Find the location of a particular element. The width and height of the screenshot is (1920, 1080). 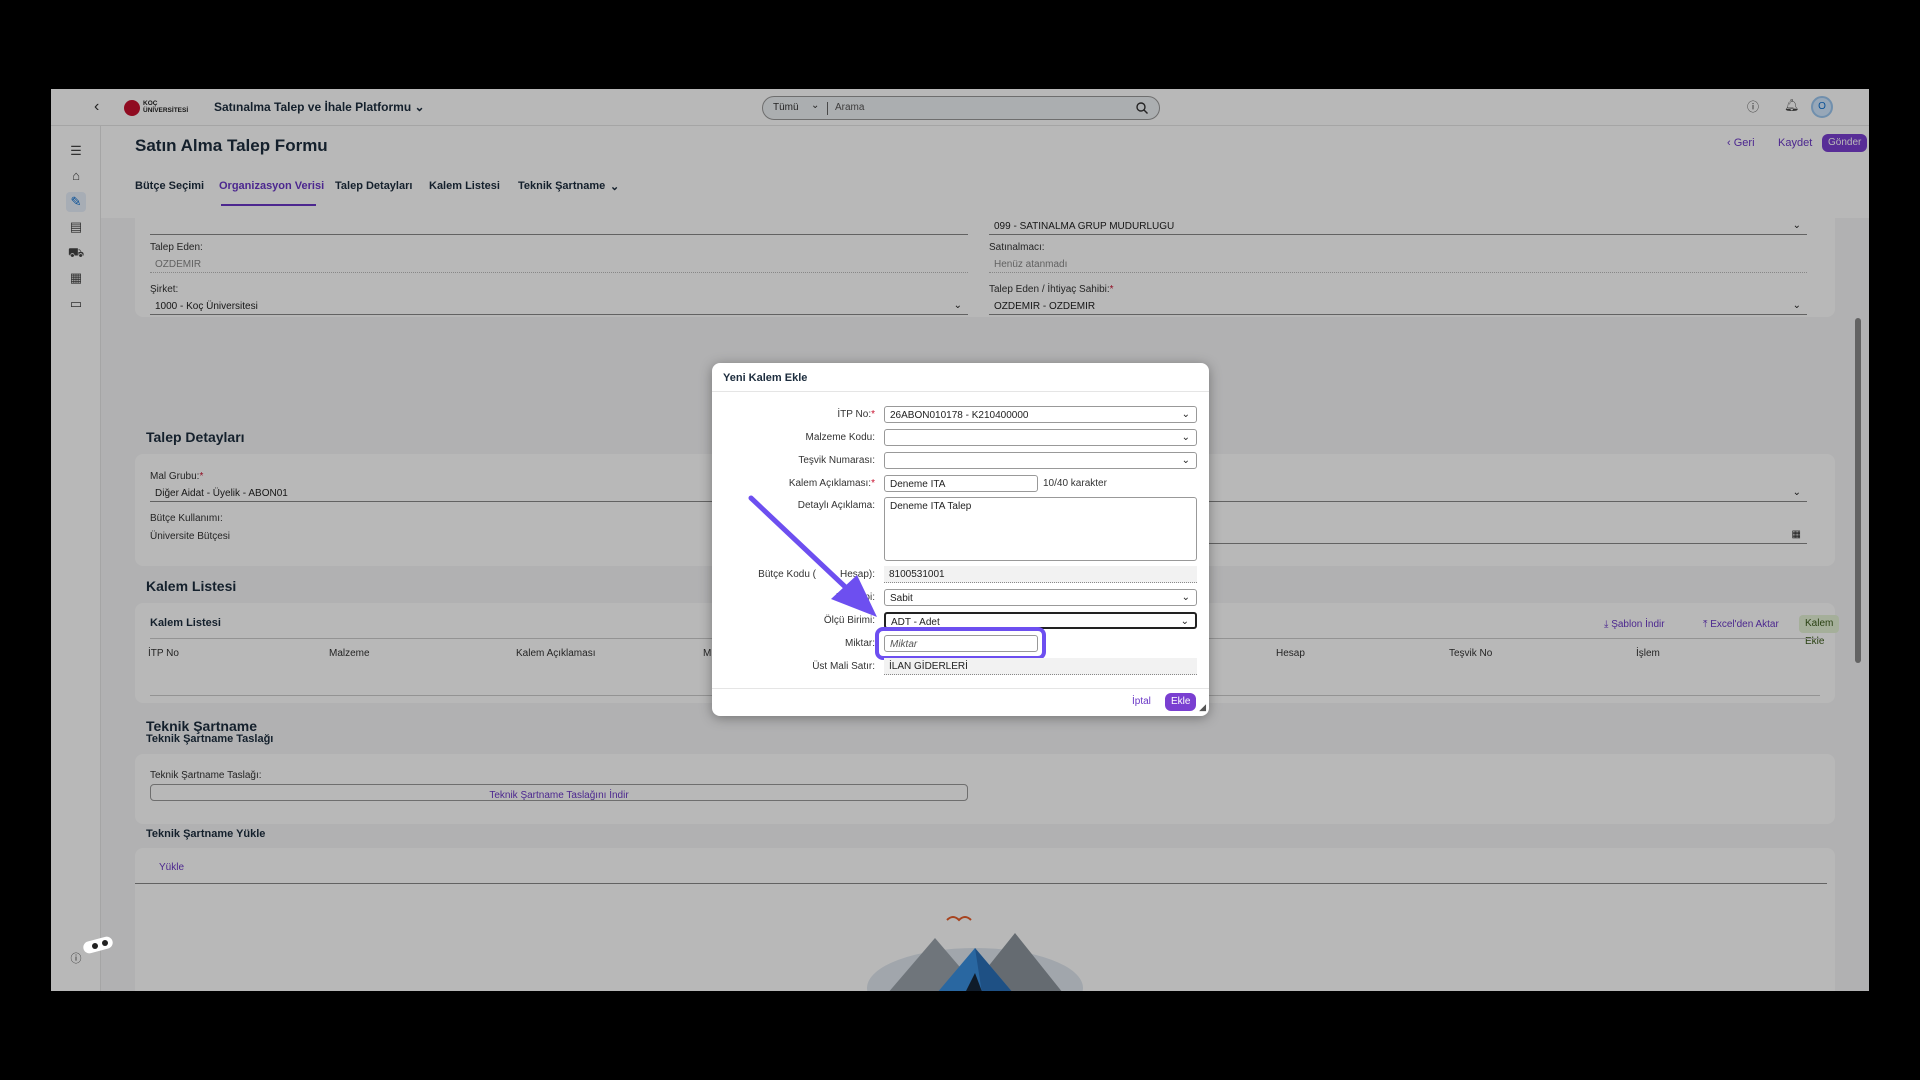

kalem-aciklama-label: Kalem Açıklaması:* is located at coordinates (831, 483).